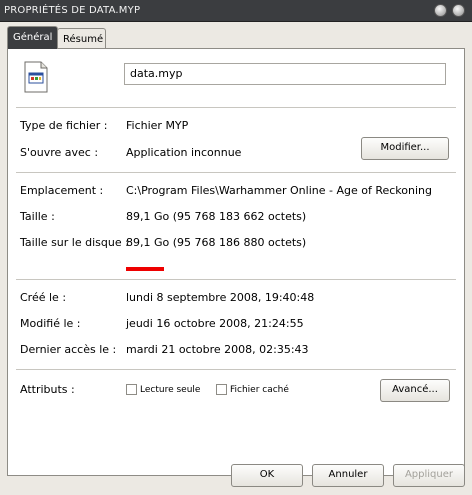 The image size is (472, 495). What do you see at coordinates (285, 74) in the screenshot?
I see `file-name-field: data.myp` at bounding box center [285, 74].